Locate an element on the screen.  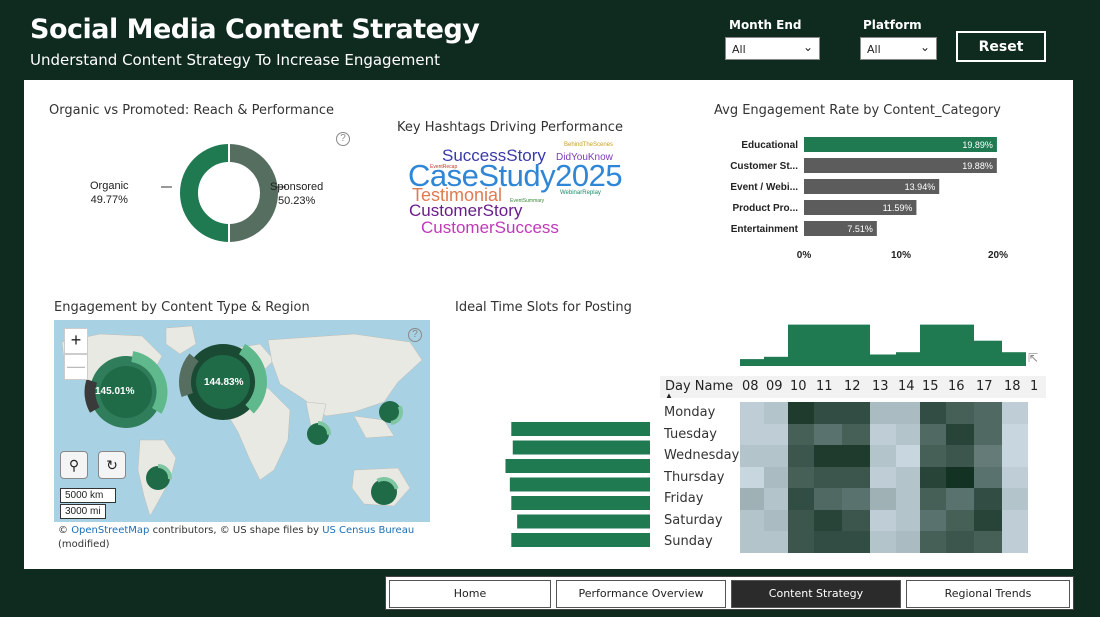
nav-tab-content-strategy: Content Strategy is located at coordinates (816, 594).